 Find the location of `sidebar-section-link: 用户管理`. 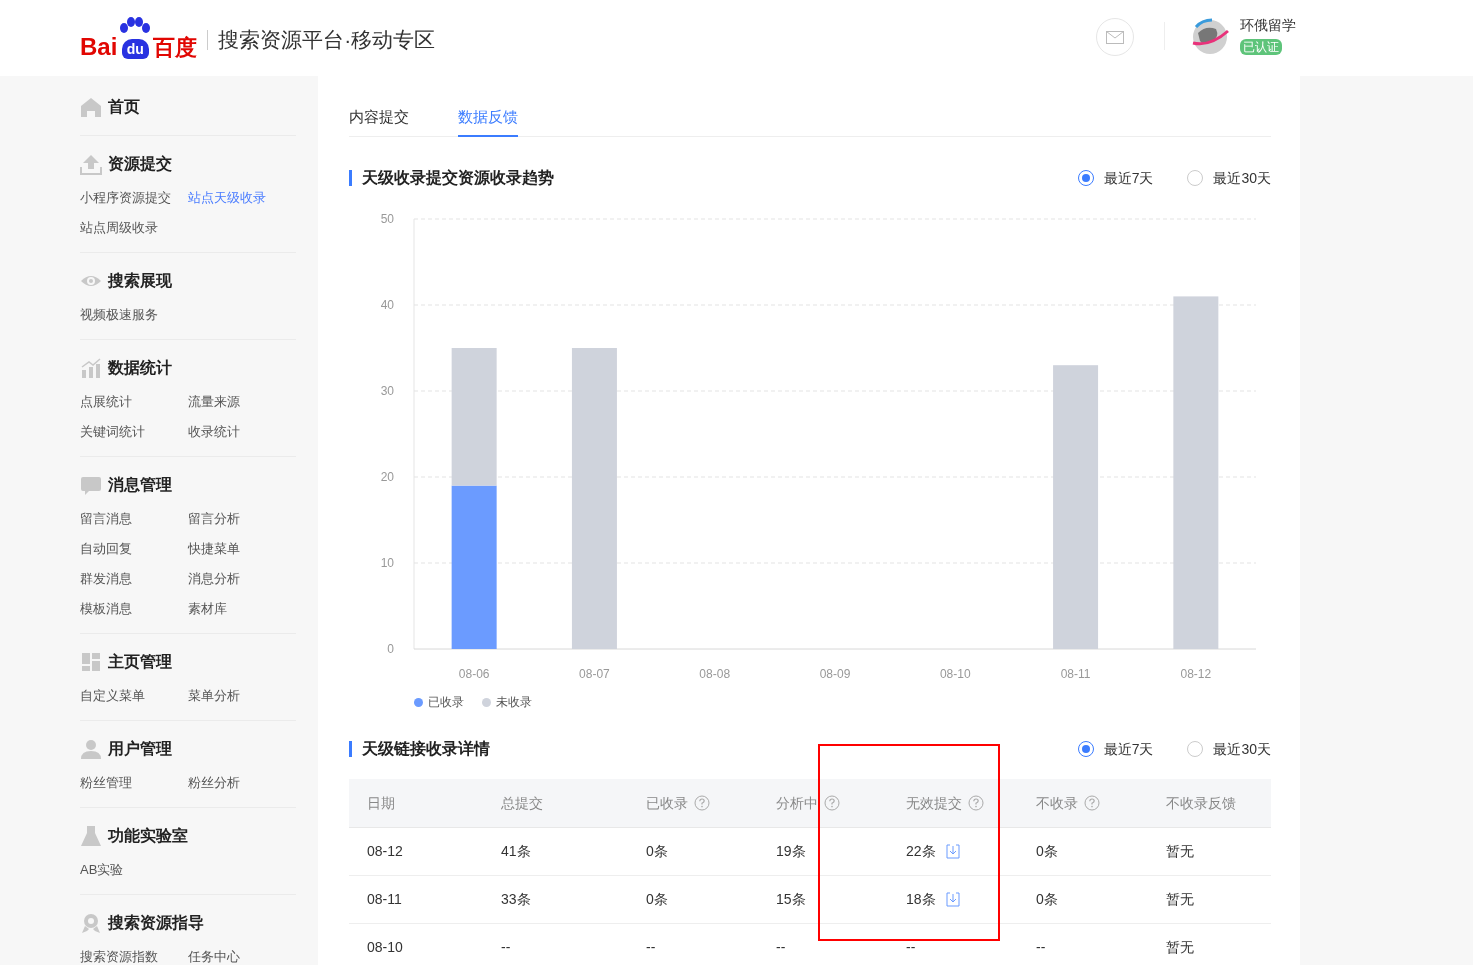

sidebar-section-link: 用户管理 is located at coordinates (140, 749).